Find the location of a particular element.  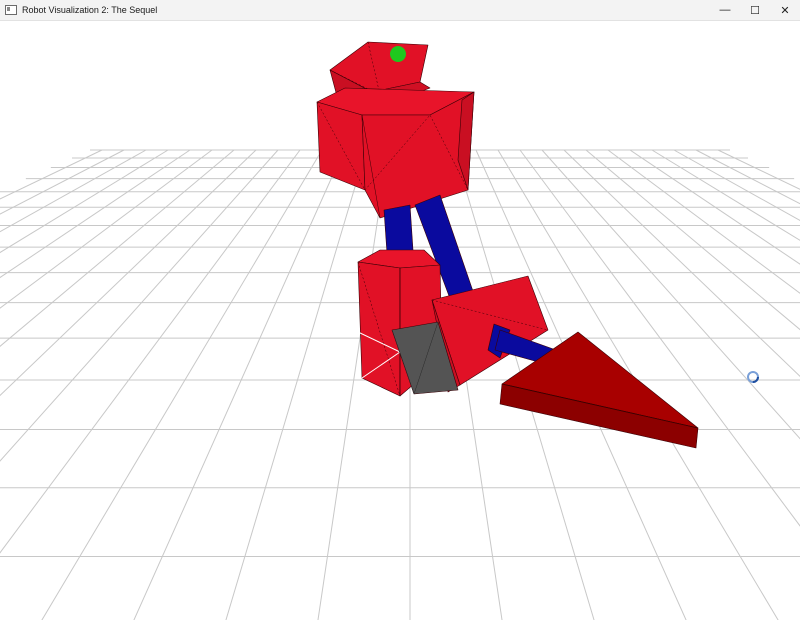

minimize-button: — is located at coordinates (725, 10).